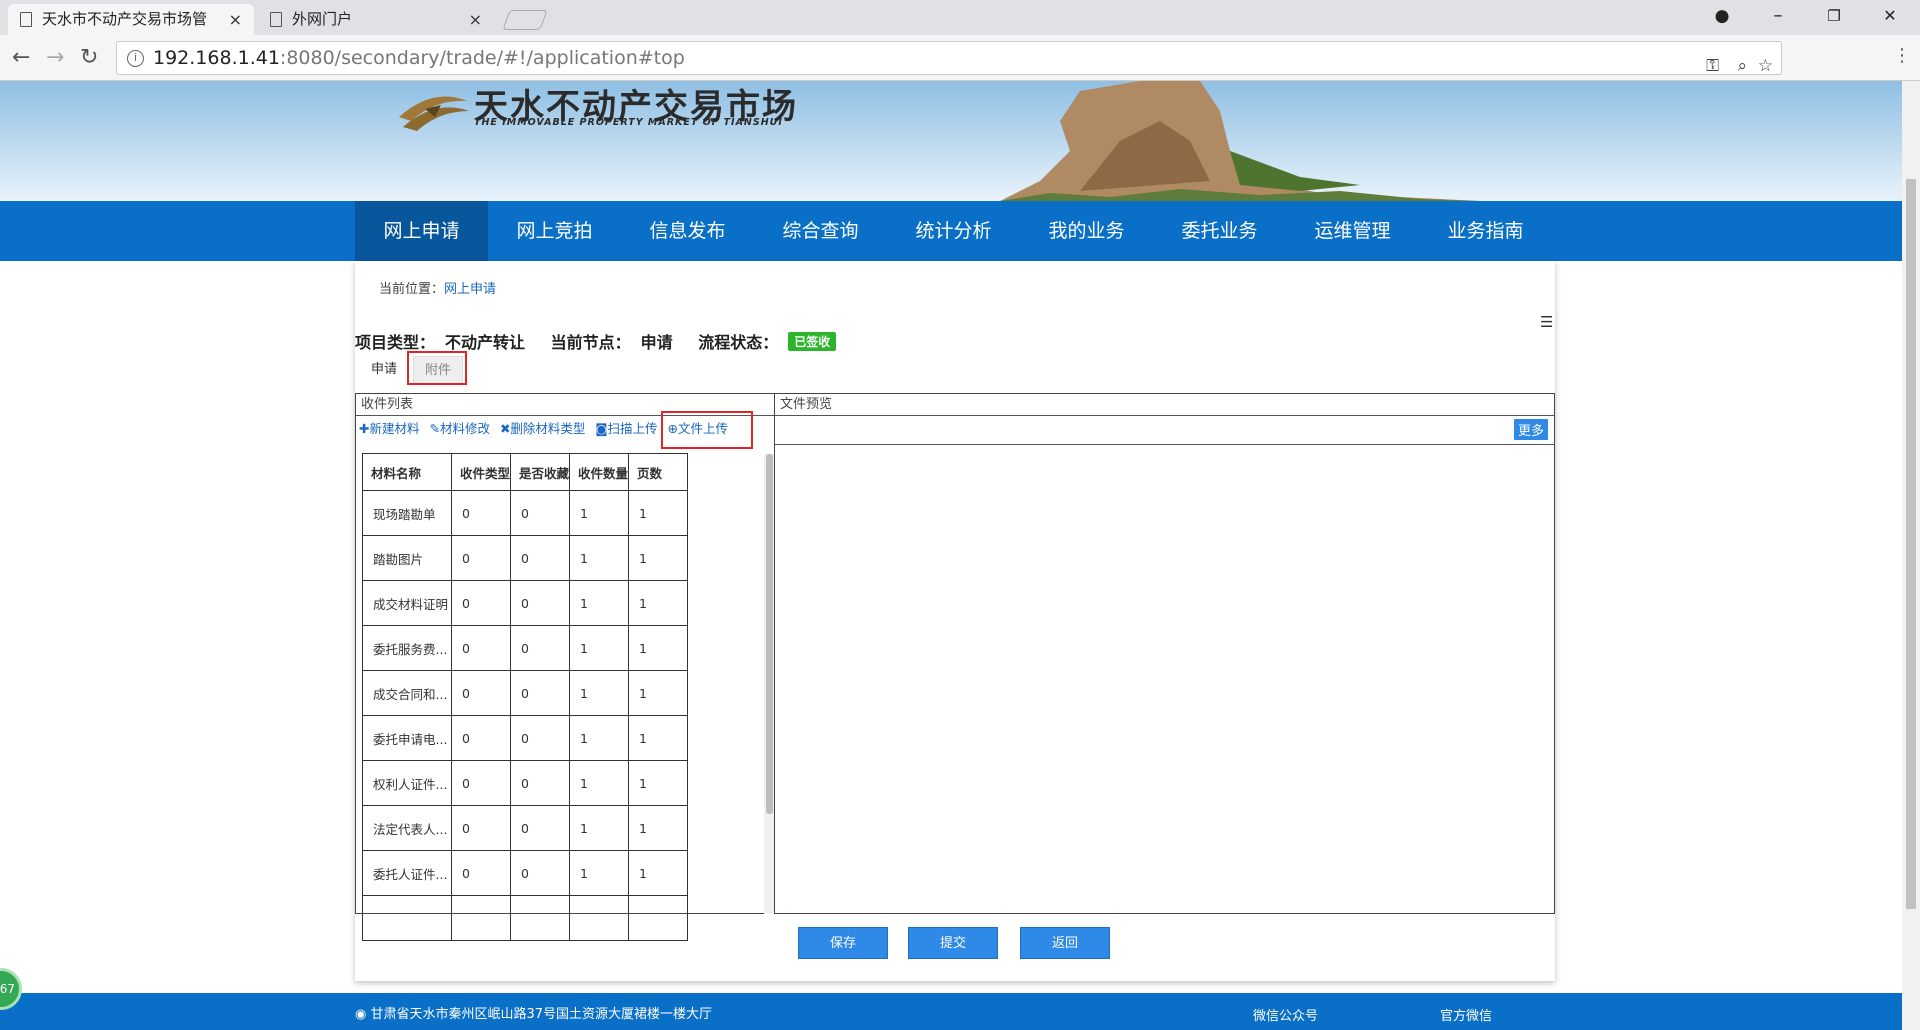  What do you see at coordinates (407, 918) in the screenshot?
I see `cell-material-name` at bounding box center [407, 918].